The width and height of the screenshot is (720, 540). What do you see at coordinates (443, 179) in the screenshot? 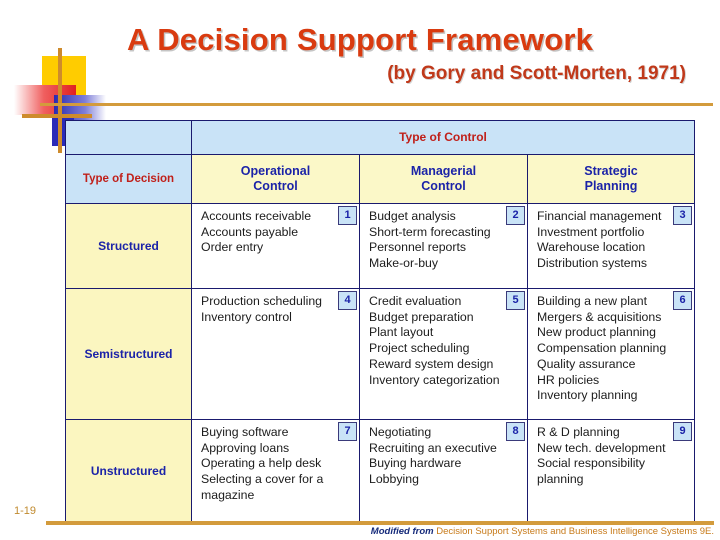
I see `column-header-managerial-control: Managerial Control` at bounding box center [443, 179].